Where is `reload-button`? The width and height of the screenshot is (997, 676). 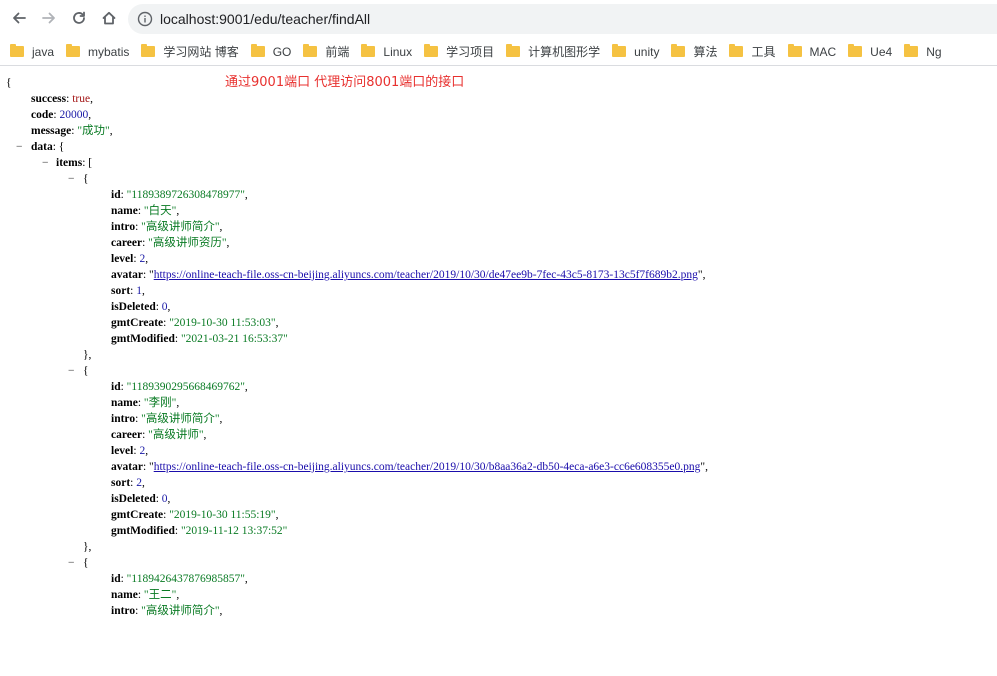 reload-button is located at coordinates (79, 18).